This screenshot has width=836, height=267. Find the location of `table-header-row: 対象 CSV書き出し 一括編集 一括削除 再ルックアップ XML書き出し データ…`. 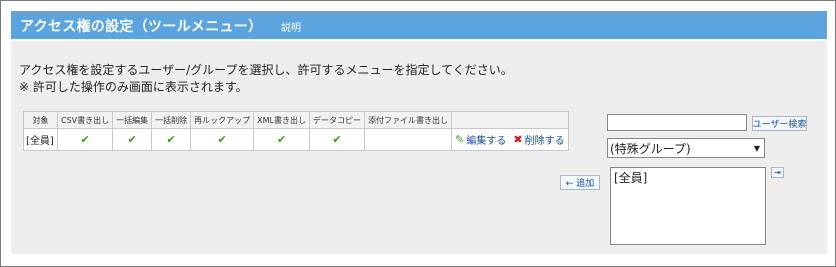

table-header-row: 対象 CSV書き出し 一括編集 一括削除 再ルックアップ XML書き出し データ… is located at coordinates (296, 120).